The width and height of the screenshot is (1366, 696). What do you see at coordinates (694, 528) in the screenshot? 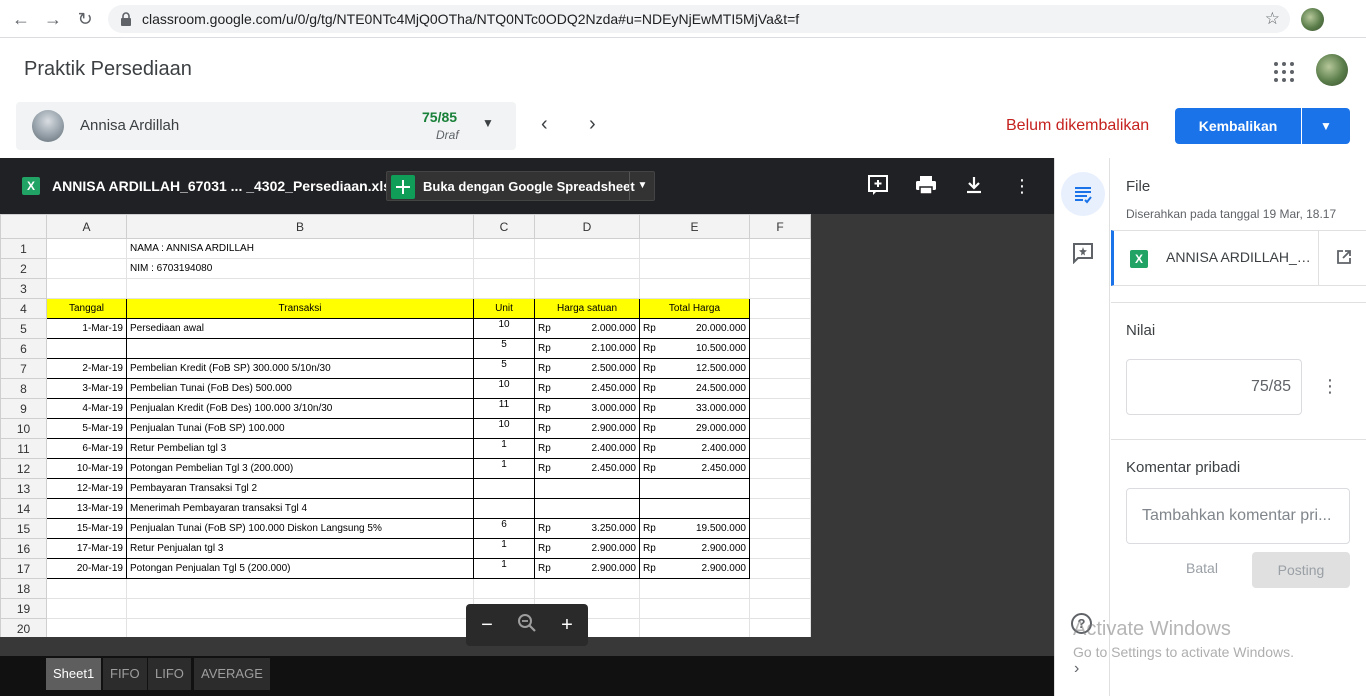
I see `total-price-cell: Rp 19.500.000` at bounding box center [694, 528].